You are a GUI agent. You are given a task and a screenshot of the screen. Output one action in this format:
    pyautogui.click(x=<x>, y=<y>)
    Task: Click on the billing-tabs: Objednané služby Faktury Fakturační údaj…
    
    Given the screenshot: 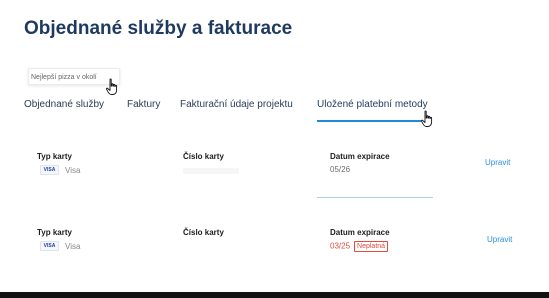 What is the action you would take?
    pyautogui.click(x=274, y=112)
    